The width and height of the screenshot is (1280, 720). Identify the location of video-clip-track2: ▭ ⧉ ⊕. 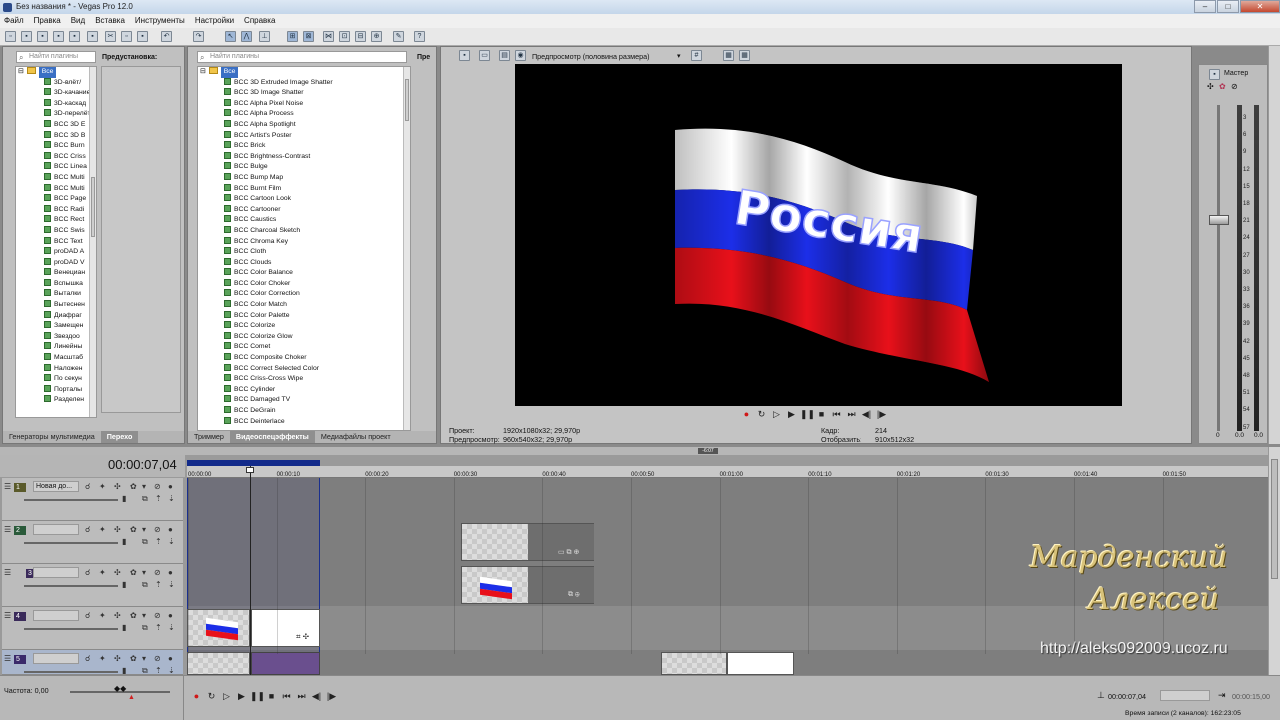
(527, 542).